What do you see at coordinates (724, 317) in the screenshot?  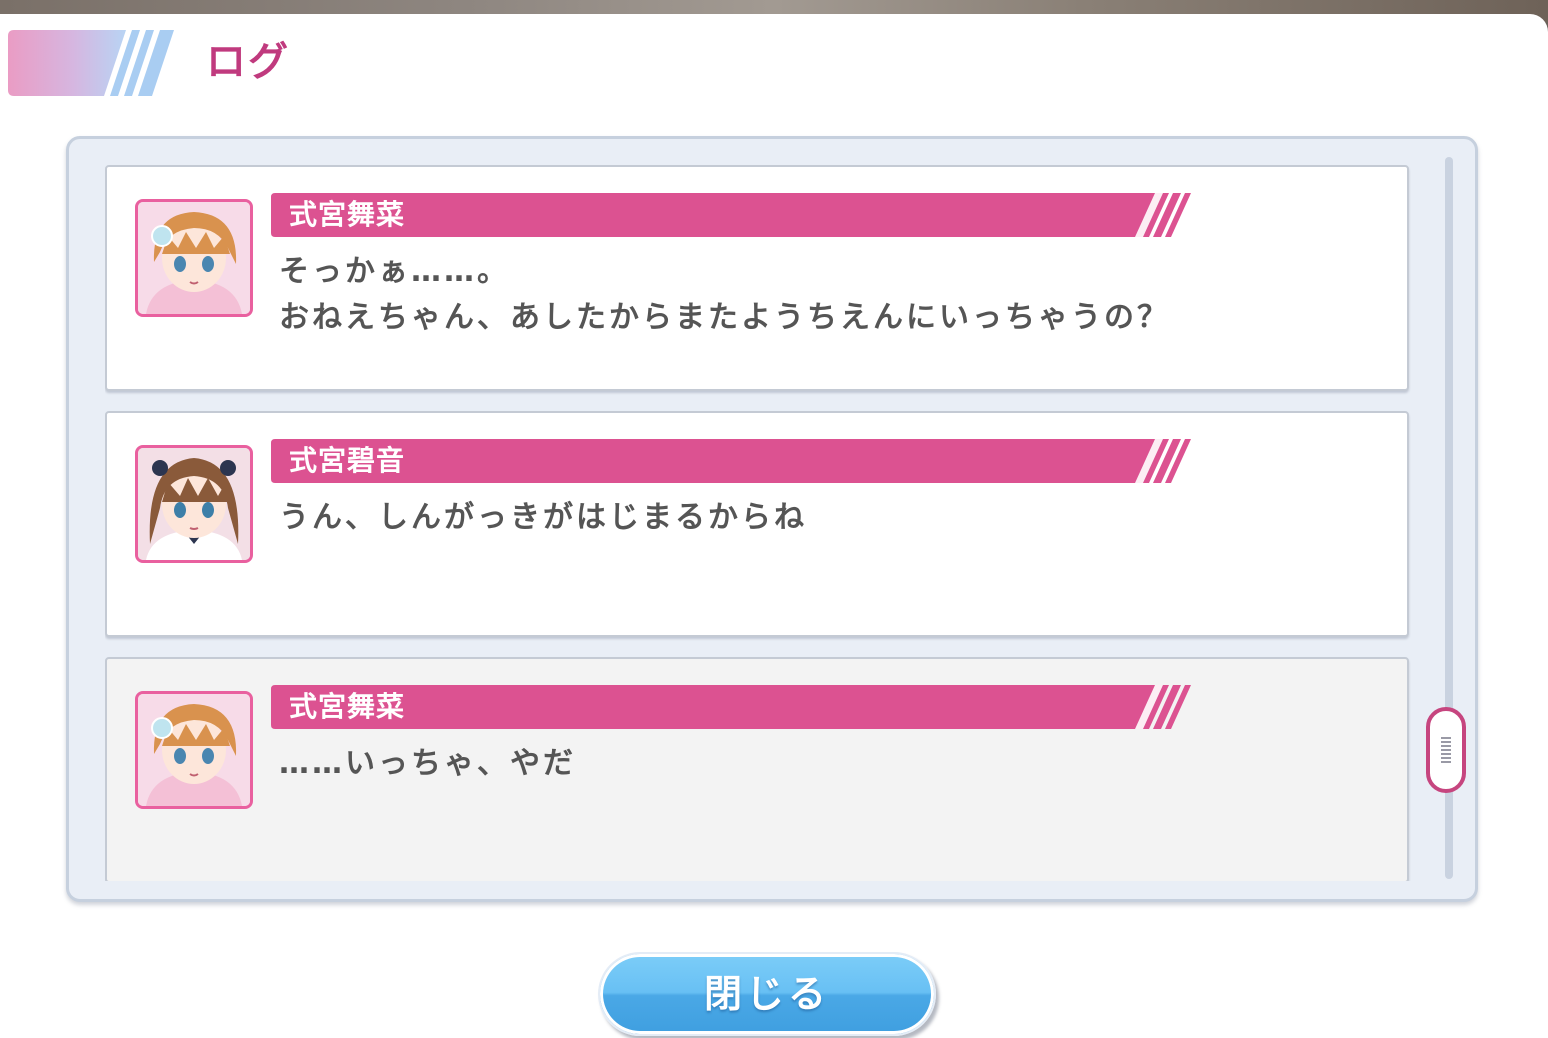 I see `message-line: おねえちゃん、あしたからまたようちえんにいっちゃうの？` at bounding box center [724, 317].